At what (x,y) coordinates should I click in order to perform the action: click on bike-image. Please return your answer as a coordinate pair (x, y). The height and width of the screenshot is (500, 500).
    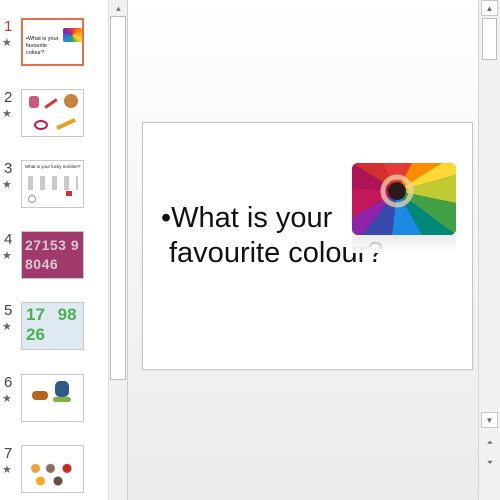
    Looking at the image, I should click on (41, 125).